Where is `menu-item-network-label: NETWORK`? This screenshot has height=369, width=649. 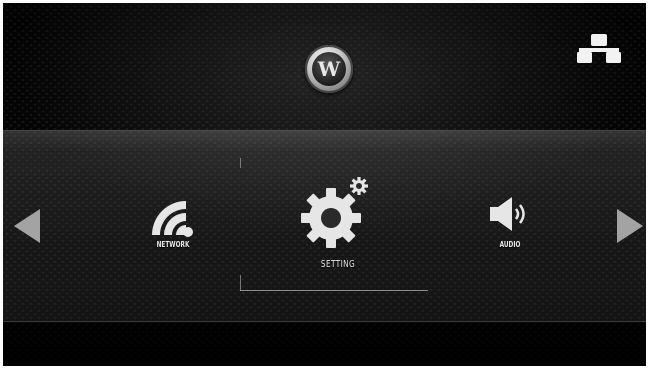
menu-item-network-label: NETWORK is located at coordinates (173, 244).